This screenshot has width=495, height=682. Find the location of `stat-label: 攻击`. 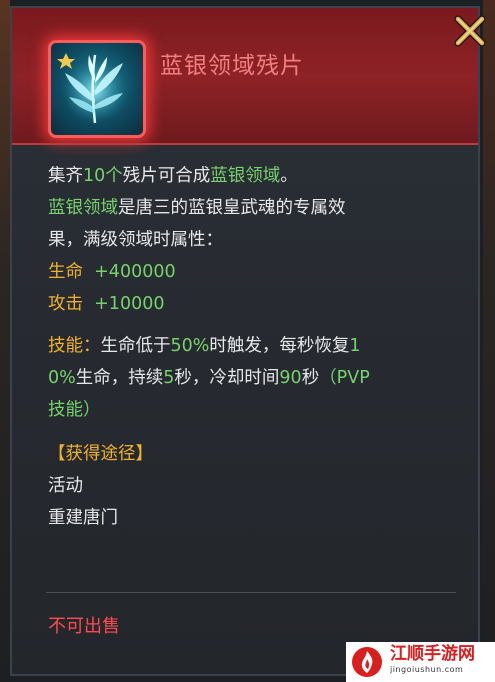

stat-label: 攻击 is located at coordinates (65, 304).